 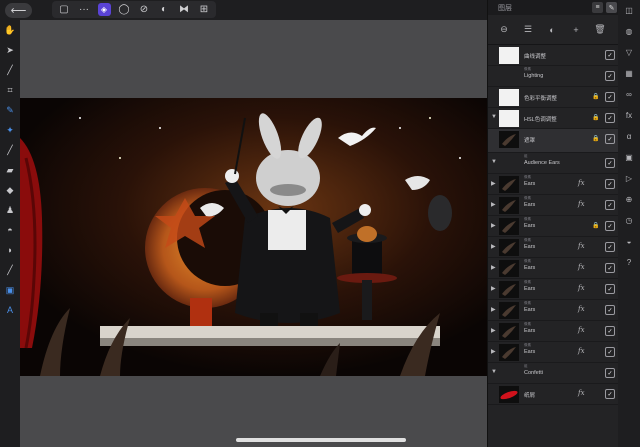 What do you see at coordinates (600, 30) in the screenshot?
I see `trash-icon: 🗑` at bounding box center [600, 30].